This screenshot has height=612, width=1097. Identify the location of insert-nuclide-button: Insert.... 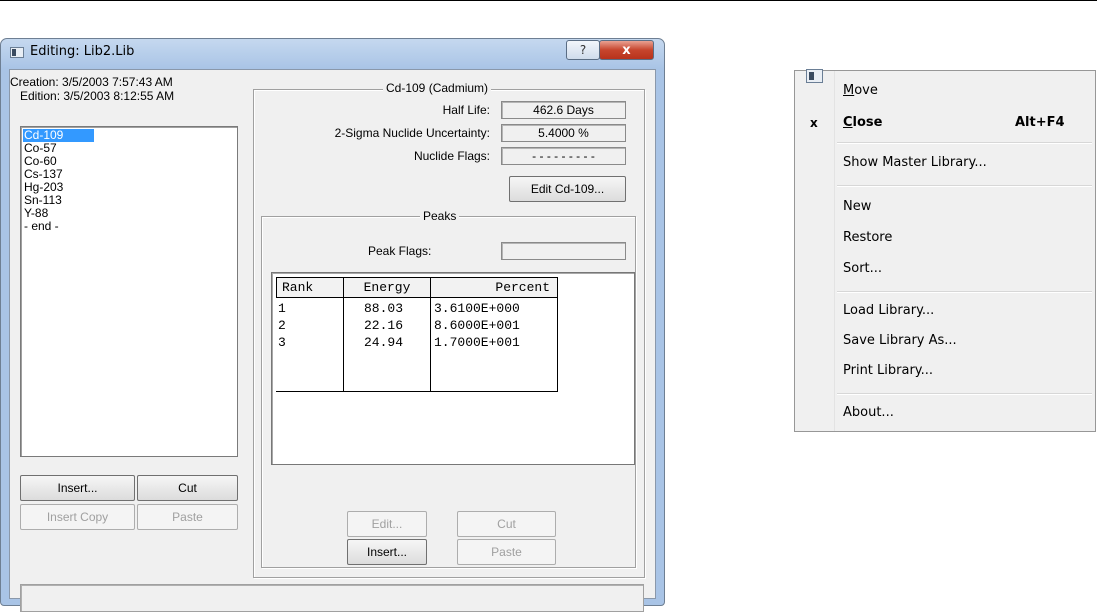
(77, 488).